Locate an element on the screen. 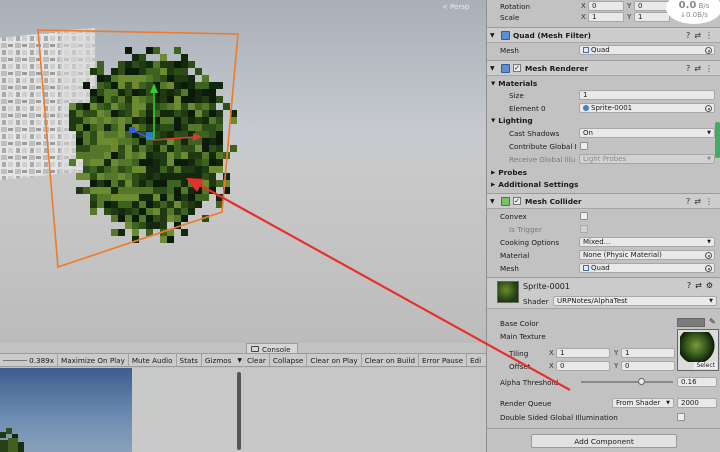 The width and height of the screenshot is (720, 452). additional-settings-fold-icon: ▶ is located at coordinates (493, 185).